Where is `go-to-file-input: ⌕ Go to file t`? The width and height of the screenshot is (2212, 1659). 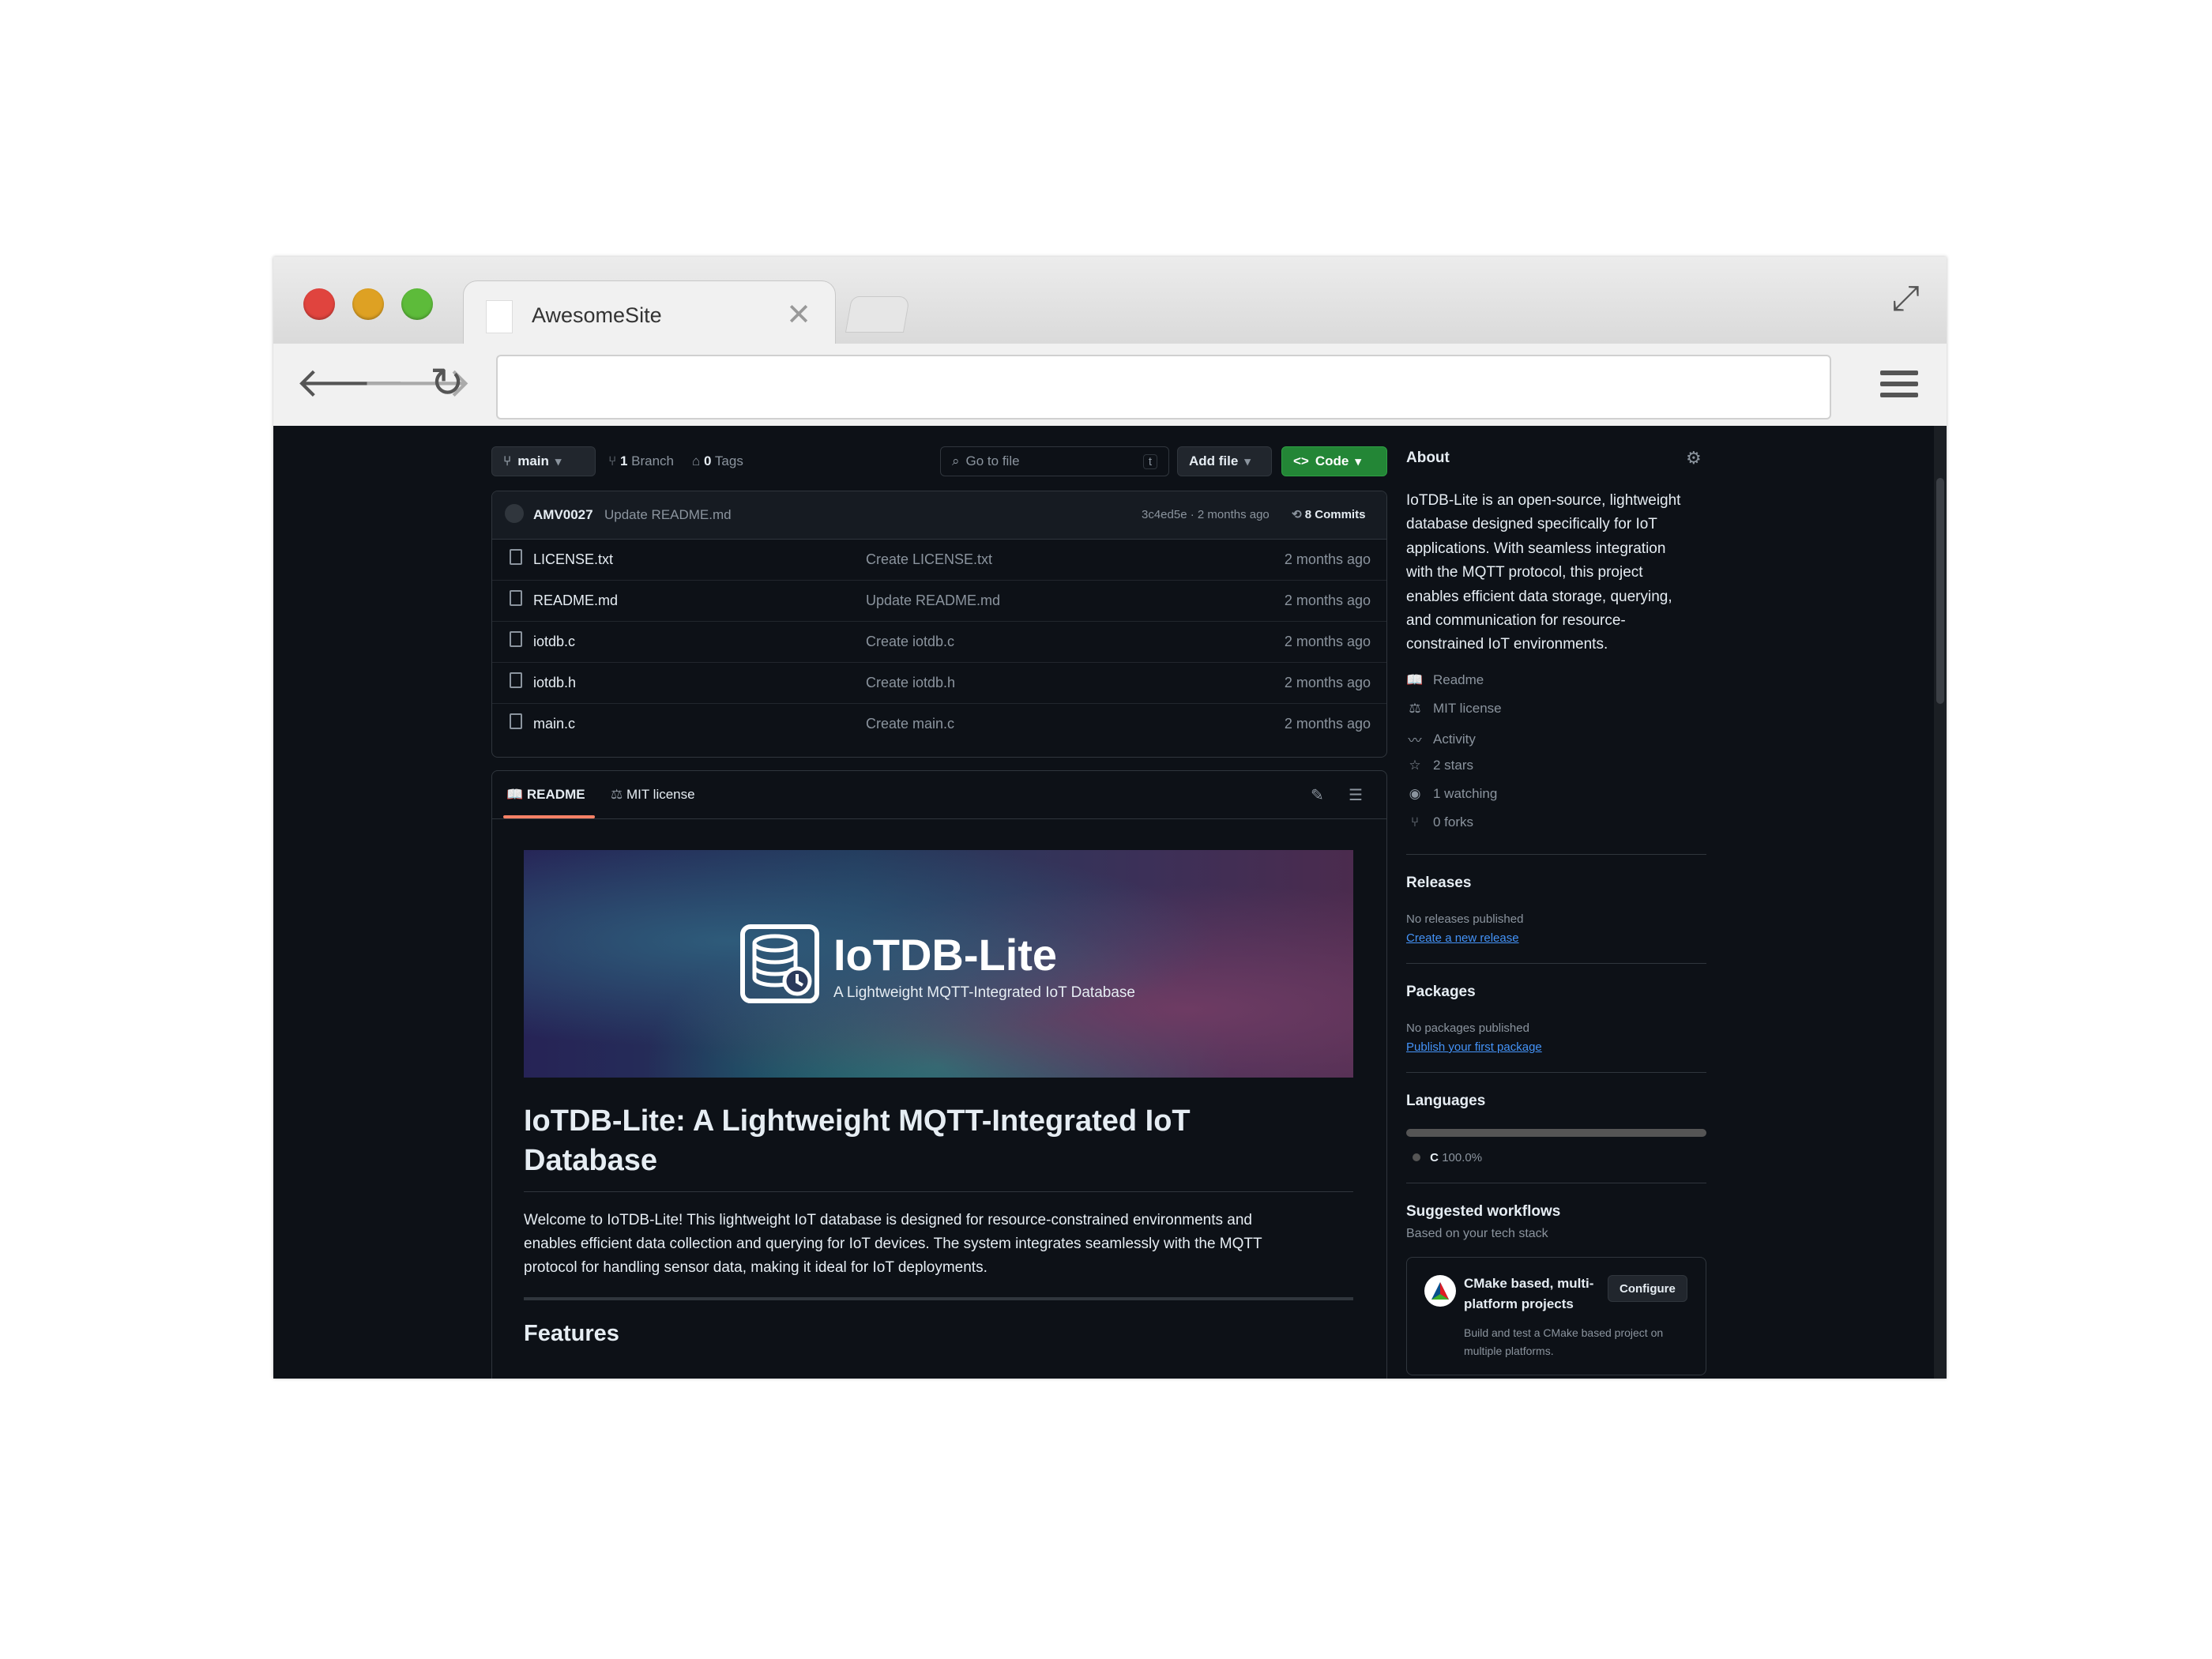
go-to-file-input: ⌕ Go to file t is located at coordinates (1055, 461).